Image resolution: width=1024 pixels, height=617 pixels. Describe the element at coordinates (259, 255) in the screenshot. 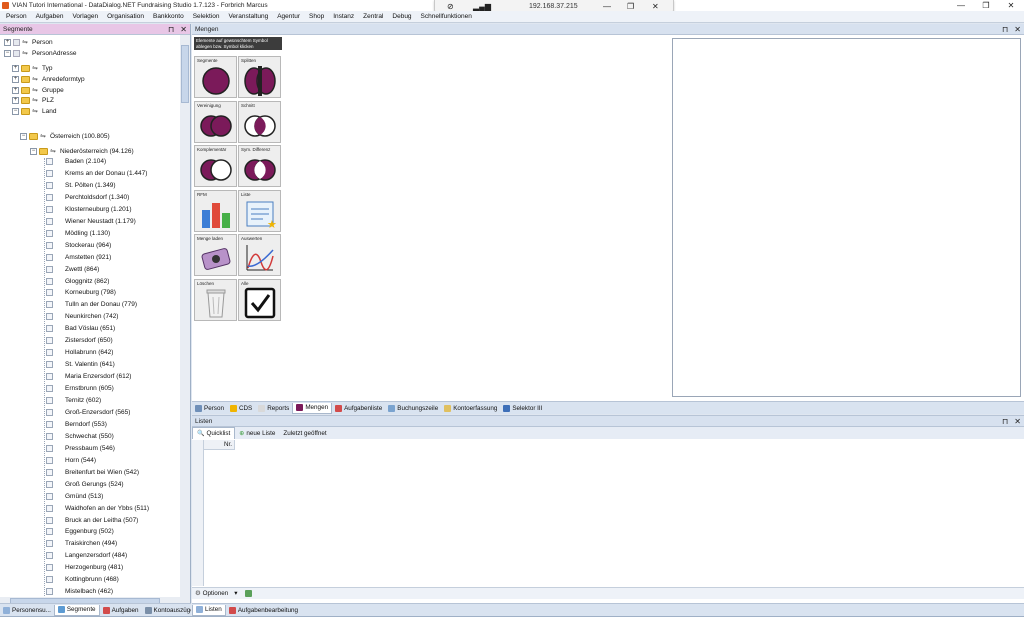

I see `tool-auswerten-button: Auswerten` at that location.